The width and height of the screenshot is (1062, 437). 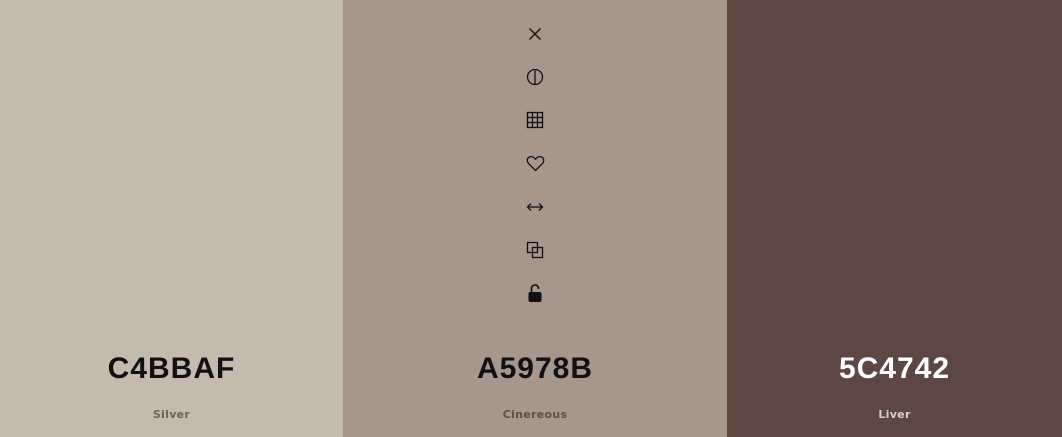 I want to click on lock-color-button, so click(x=535, y=293).